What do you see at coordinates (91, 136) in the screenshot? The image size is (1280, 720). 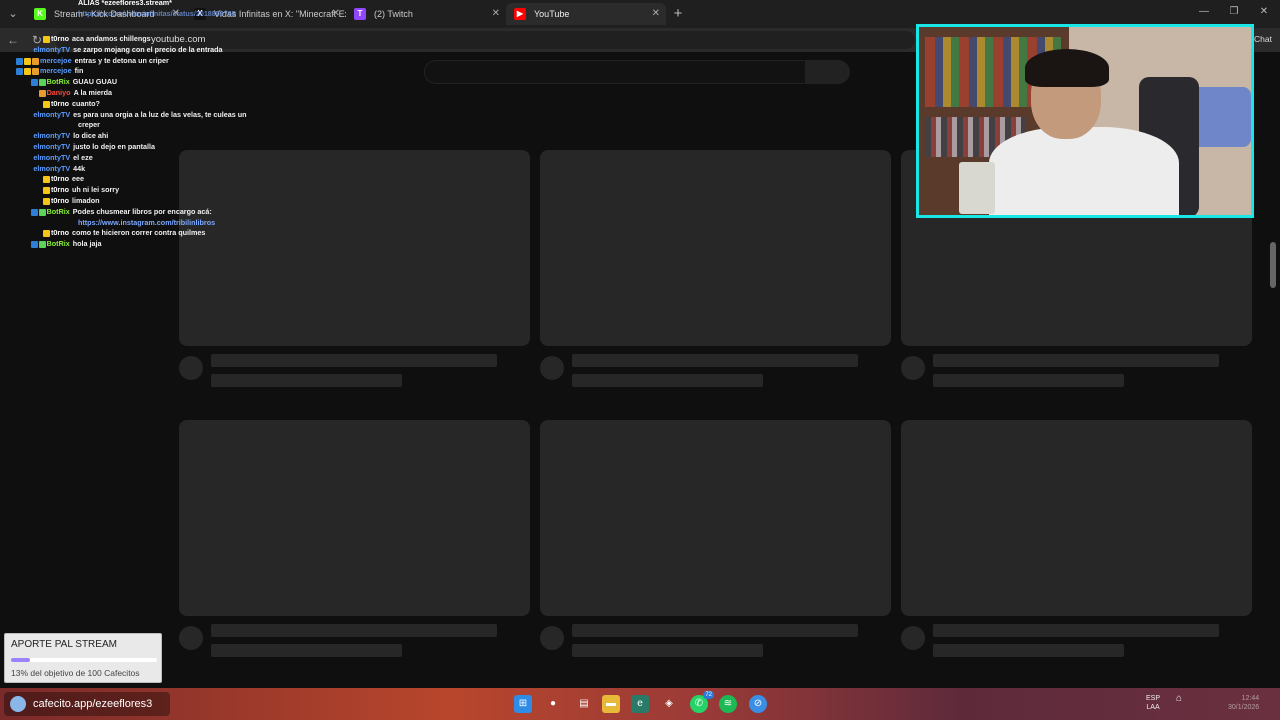 I see `chat-text: lo dice ahi` at bounding box center [91, 136].